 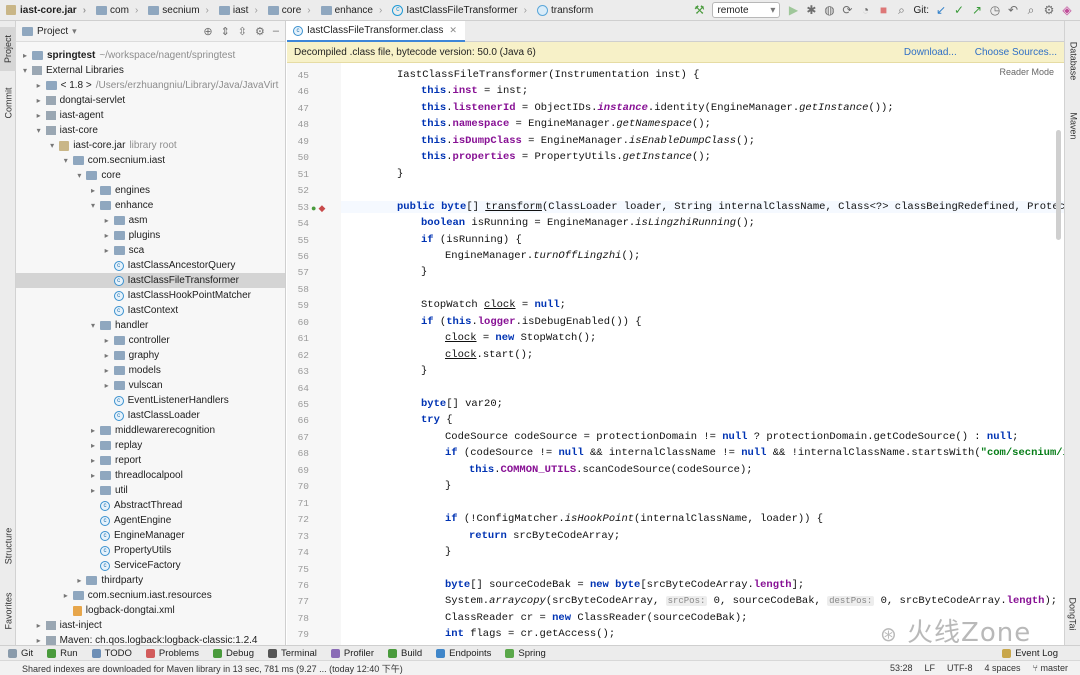 I want to click on breadcrumb-item: enhance ›, so click(x=353, y=10).